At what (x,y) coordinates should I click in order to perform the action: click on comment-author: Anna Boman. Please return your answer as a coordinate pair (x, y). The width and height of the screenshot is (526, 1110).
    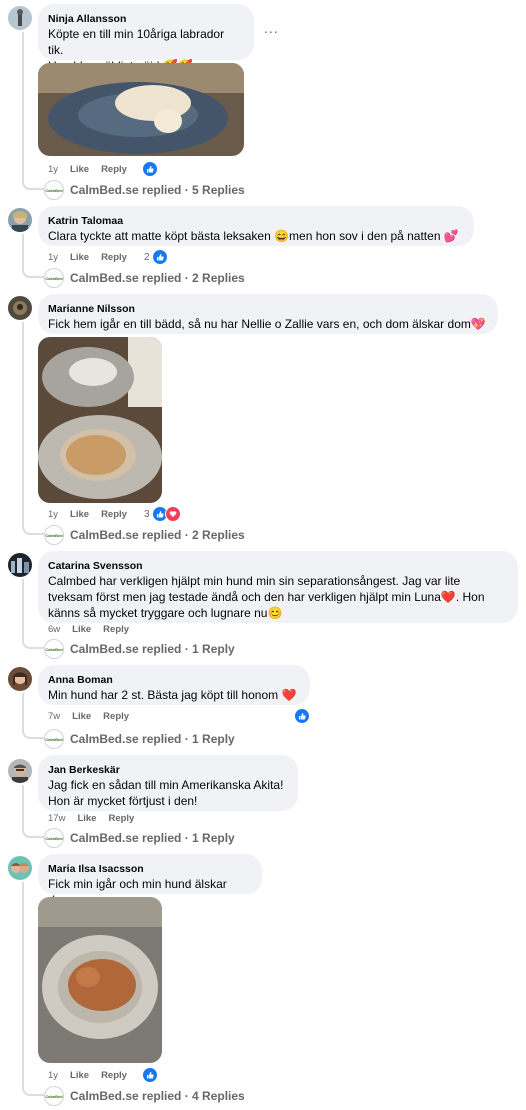
    Looking at the image, I should click on (173, 680).